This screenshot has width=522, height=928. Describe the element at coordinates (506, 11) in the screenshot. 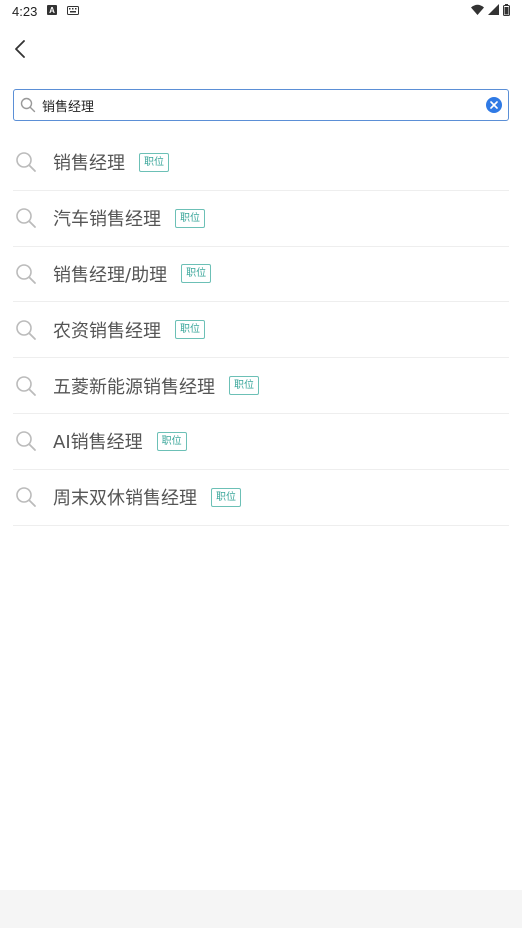

I see `battery-icon` at that location.